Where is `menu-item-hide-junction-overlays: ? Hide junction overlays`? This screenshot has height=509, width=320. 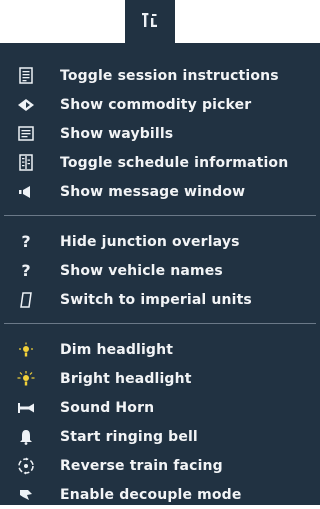
menu-item-hide-junction-overlays: ? Hide junction overlays is located at coordinates (160, 241).